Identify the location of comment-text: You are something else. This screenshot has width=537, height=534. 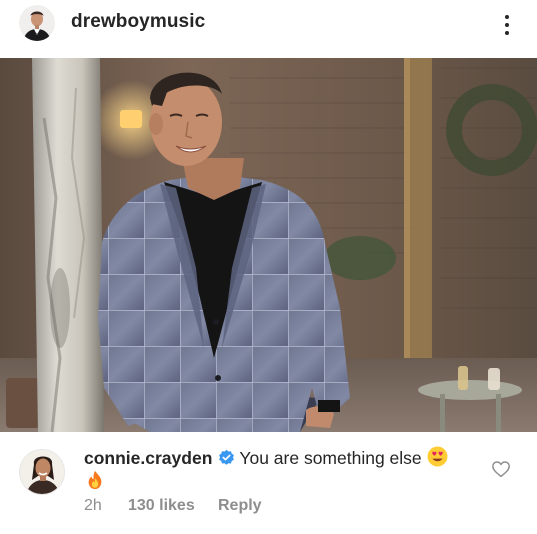
(330, 458).